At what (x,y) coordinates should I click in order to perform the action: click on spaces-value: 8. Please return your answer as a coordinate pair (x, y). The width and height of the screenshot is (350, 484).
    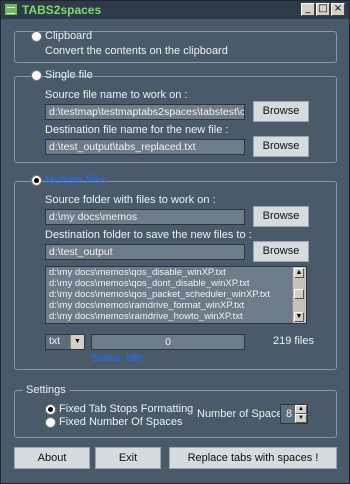
    Looking at the image, I should click on (289, 414).